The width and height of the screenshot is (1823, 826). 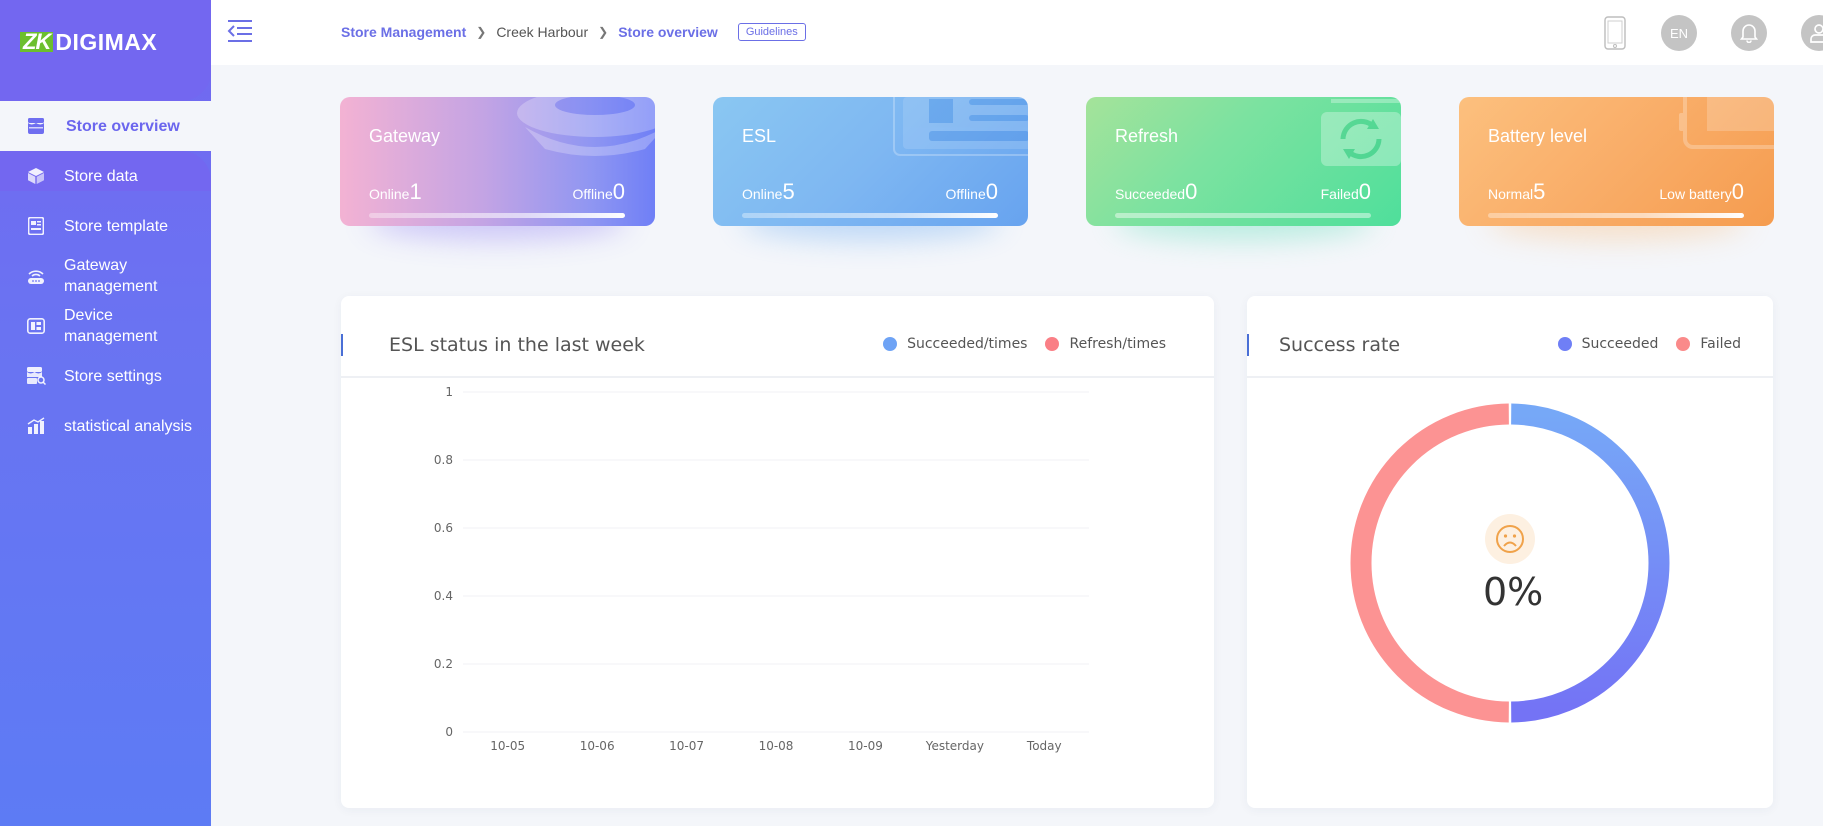 I want to click on y-tick-label: 0.6, so click(x=443, y=528).